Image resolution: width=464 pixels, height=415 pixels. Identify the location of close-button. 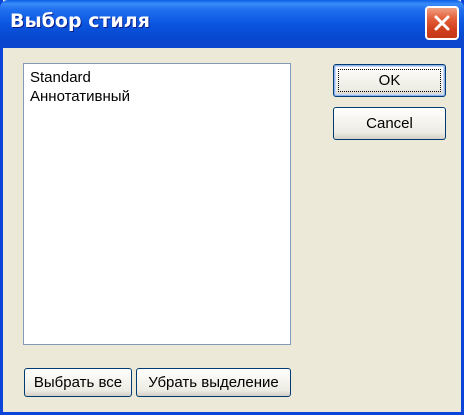
(442, 23).